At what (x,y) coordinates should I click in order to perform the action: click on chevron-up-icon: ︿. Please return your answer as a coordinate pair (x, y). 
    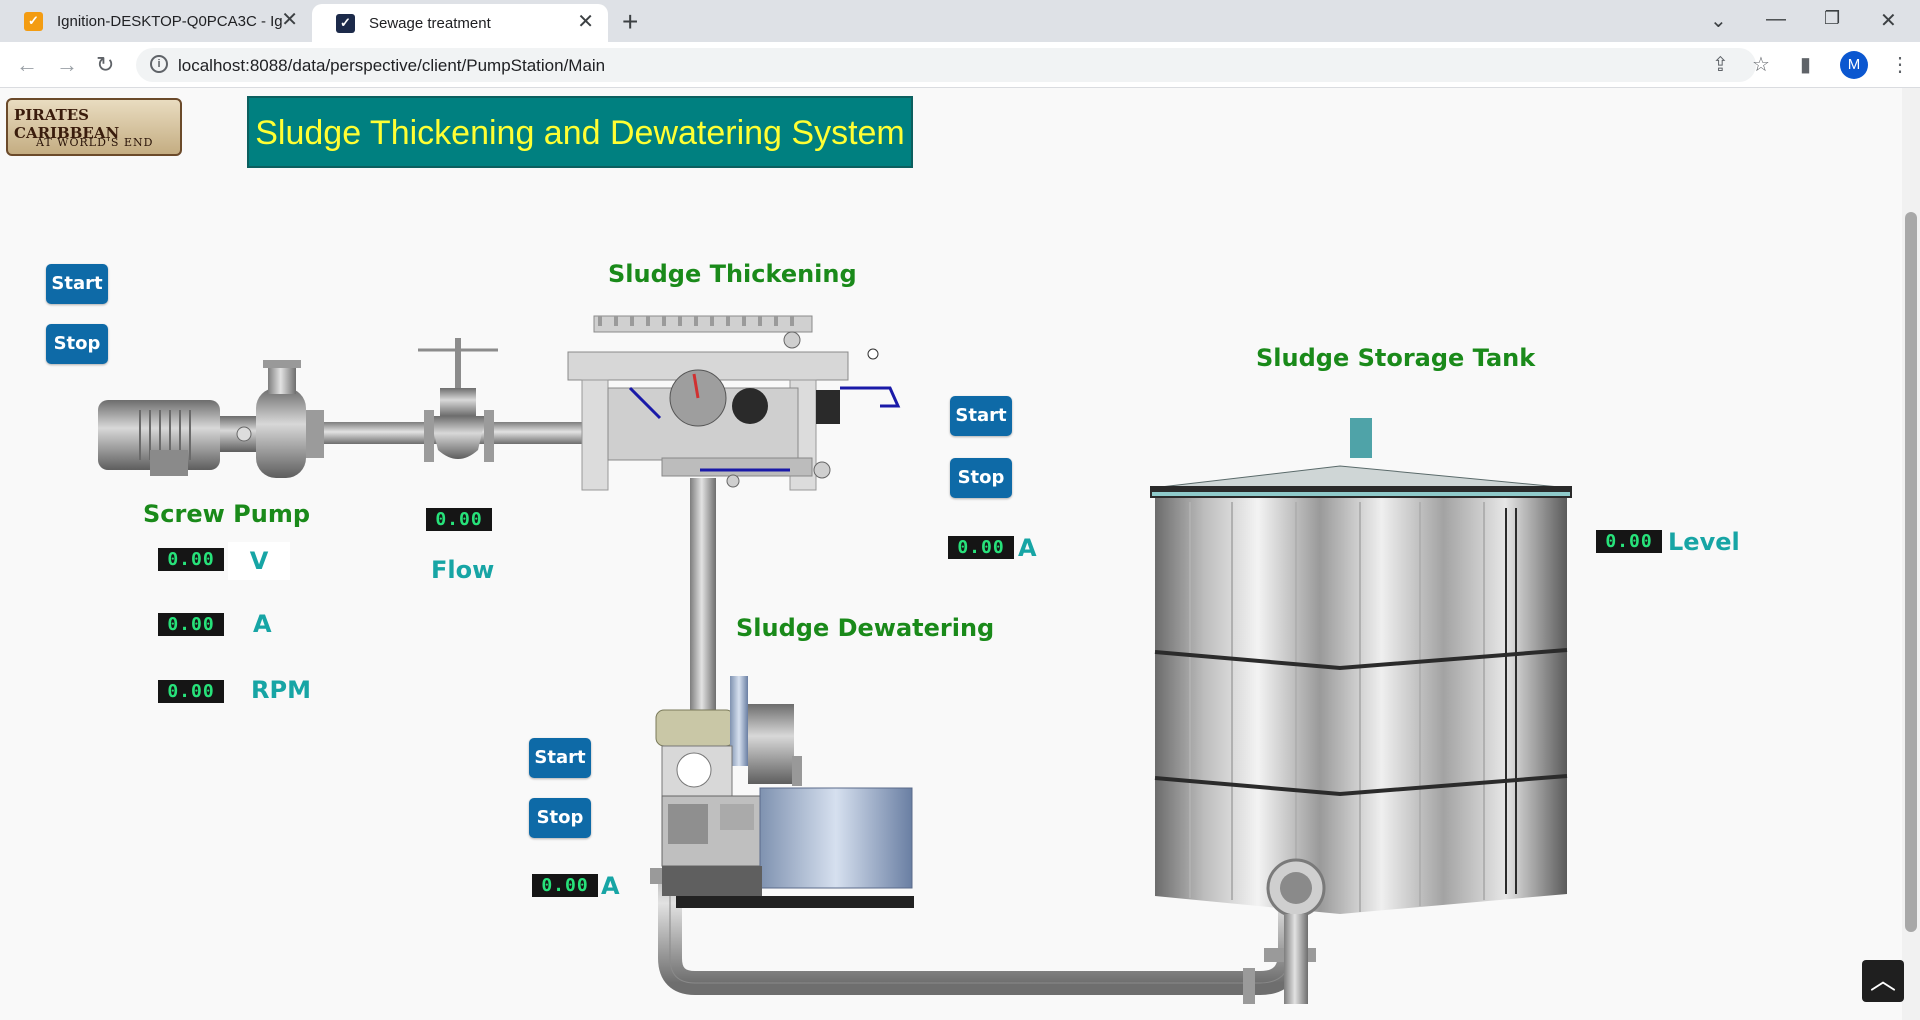
    Looking at the image, I should click on (1882, 980).